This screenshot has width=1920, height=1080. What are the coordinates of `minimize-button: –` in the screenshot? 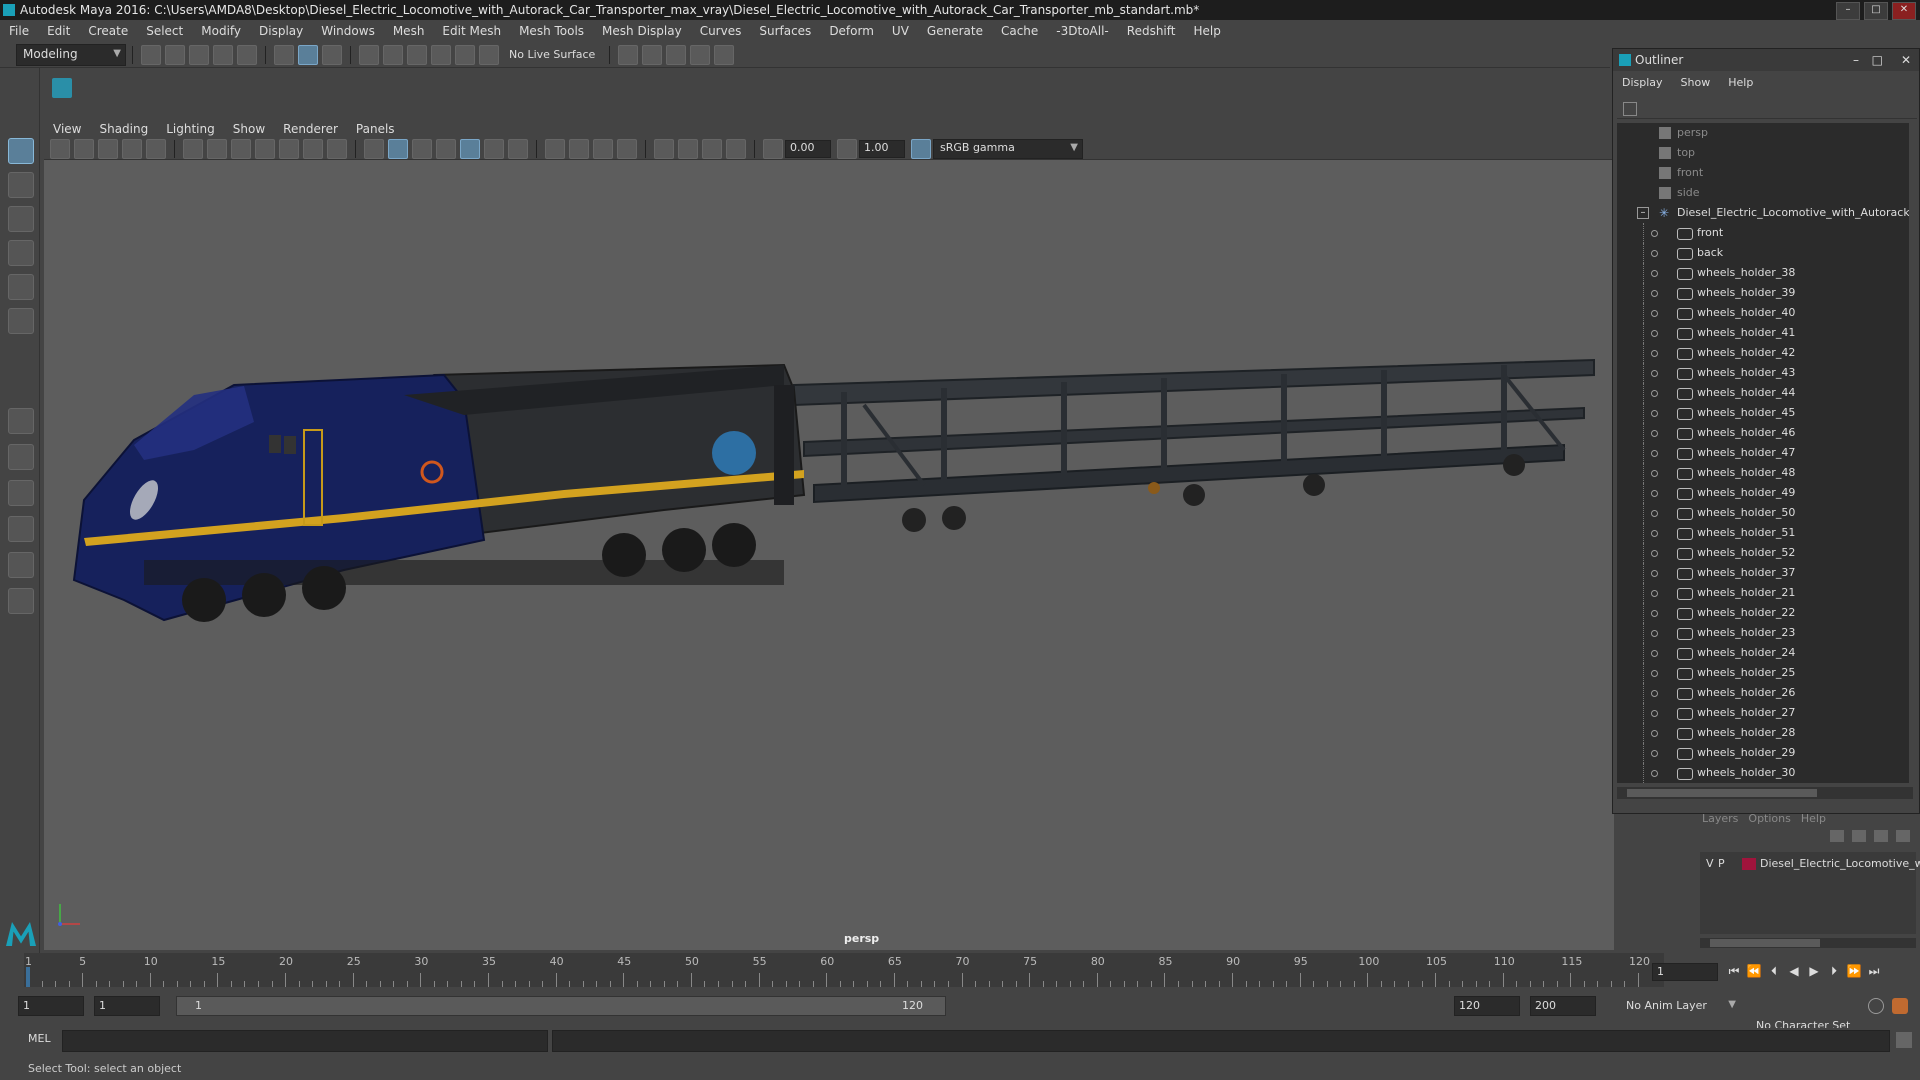 It's located at (1848, 11).